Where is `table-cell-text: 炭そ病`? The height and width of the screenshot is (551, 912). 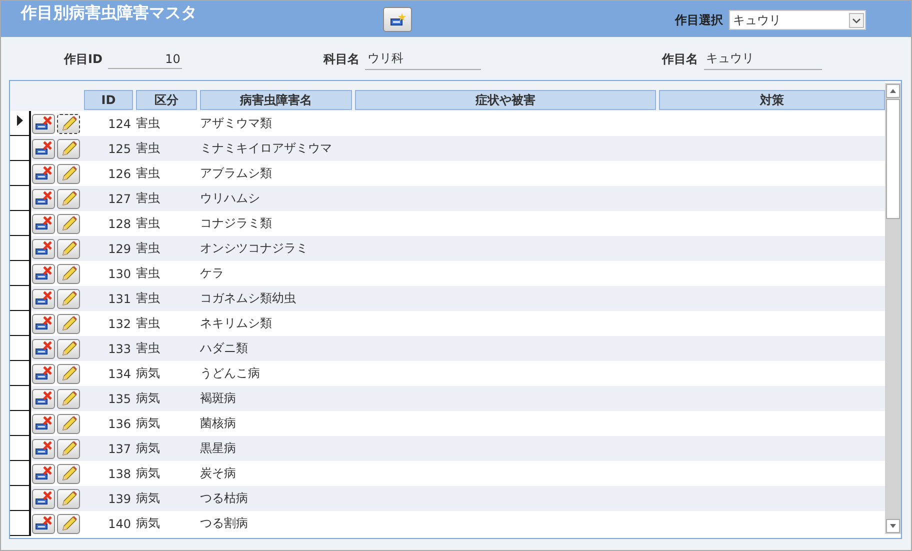 table-cell-text: 炭そ病 is located at coordinates (218, 473).